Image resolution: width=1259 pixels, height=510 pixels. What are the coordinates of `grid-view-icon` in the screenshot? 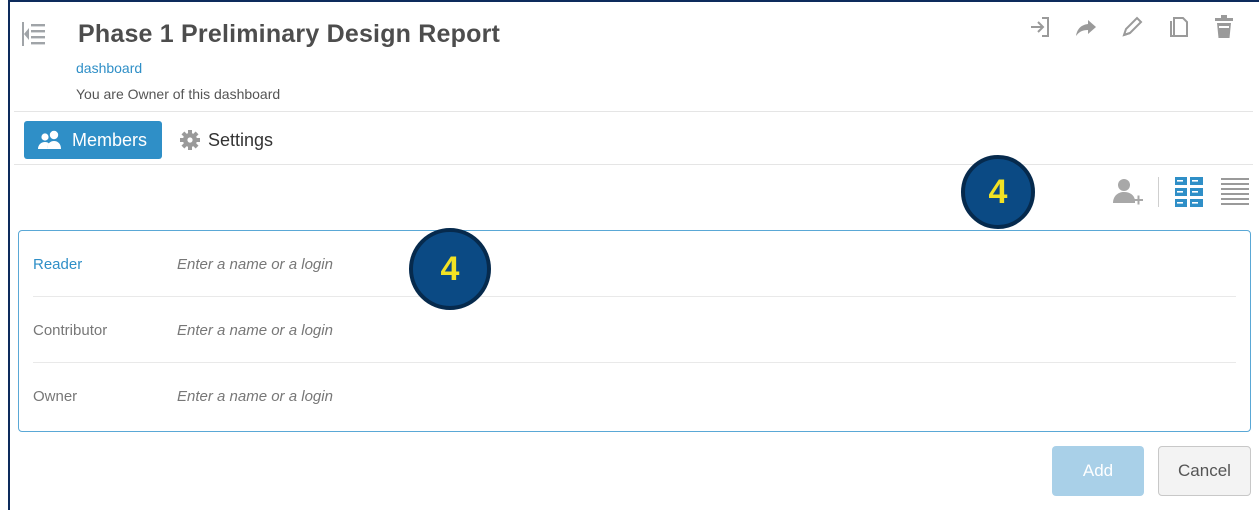 It's located at (1189, 192).